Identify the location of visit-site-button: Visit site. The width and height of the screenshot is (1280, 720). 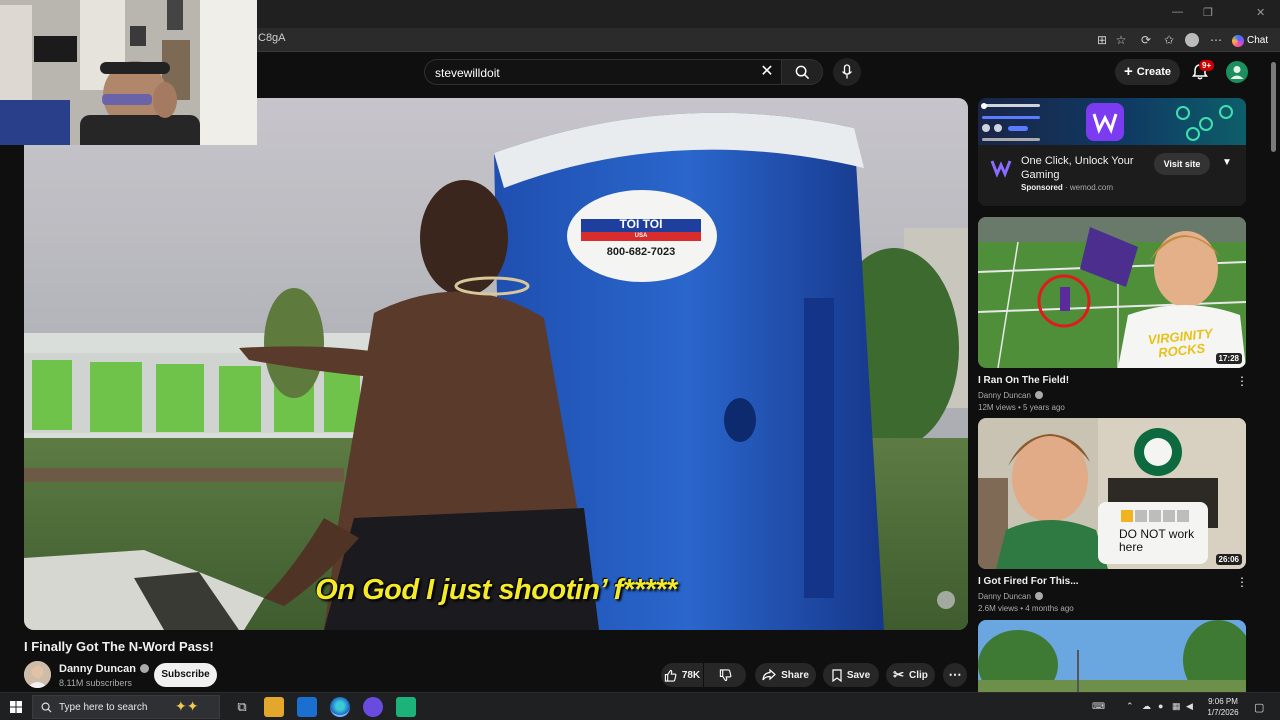
(1182, 164).